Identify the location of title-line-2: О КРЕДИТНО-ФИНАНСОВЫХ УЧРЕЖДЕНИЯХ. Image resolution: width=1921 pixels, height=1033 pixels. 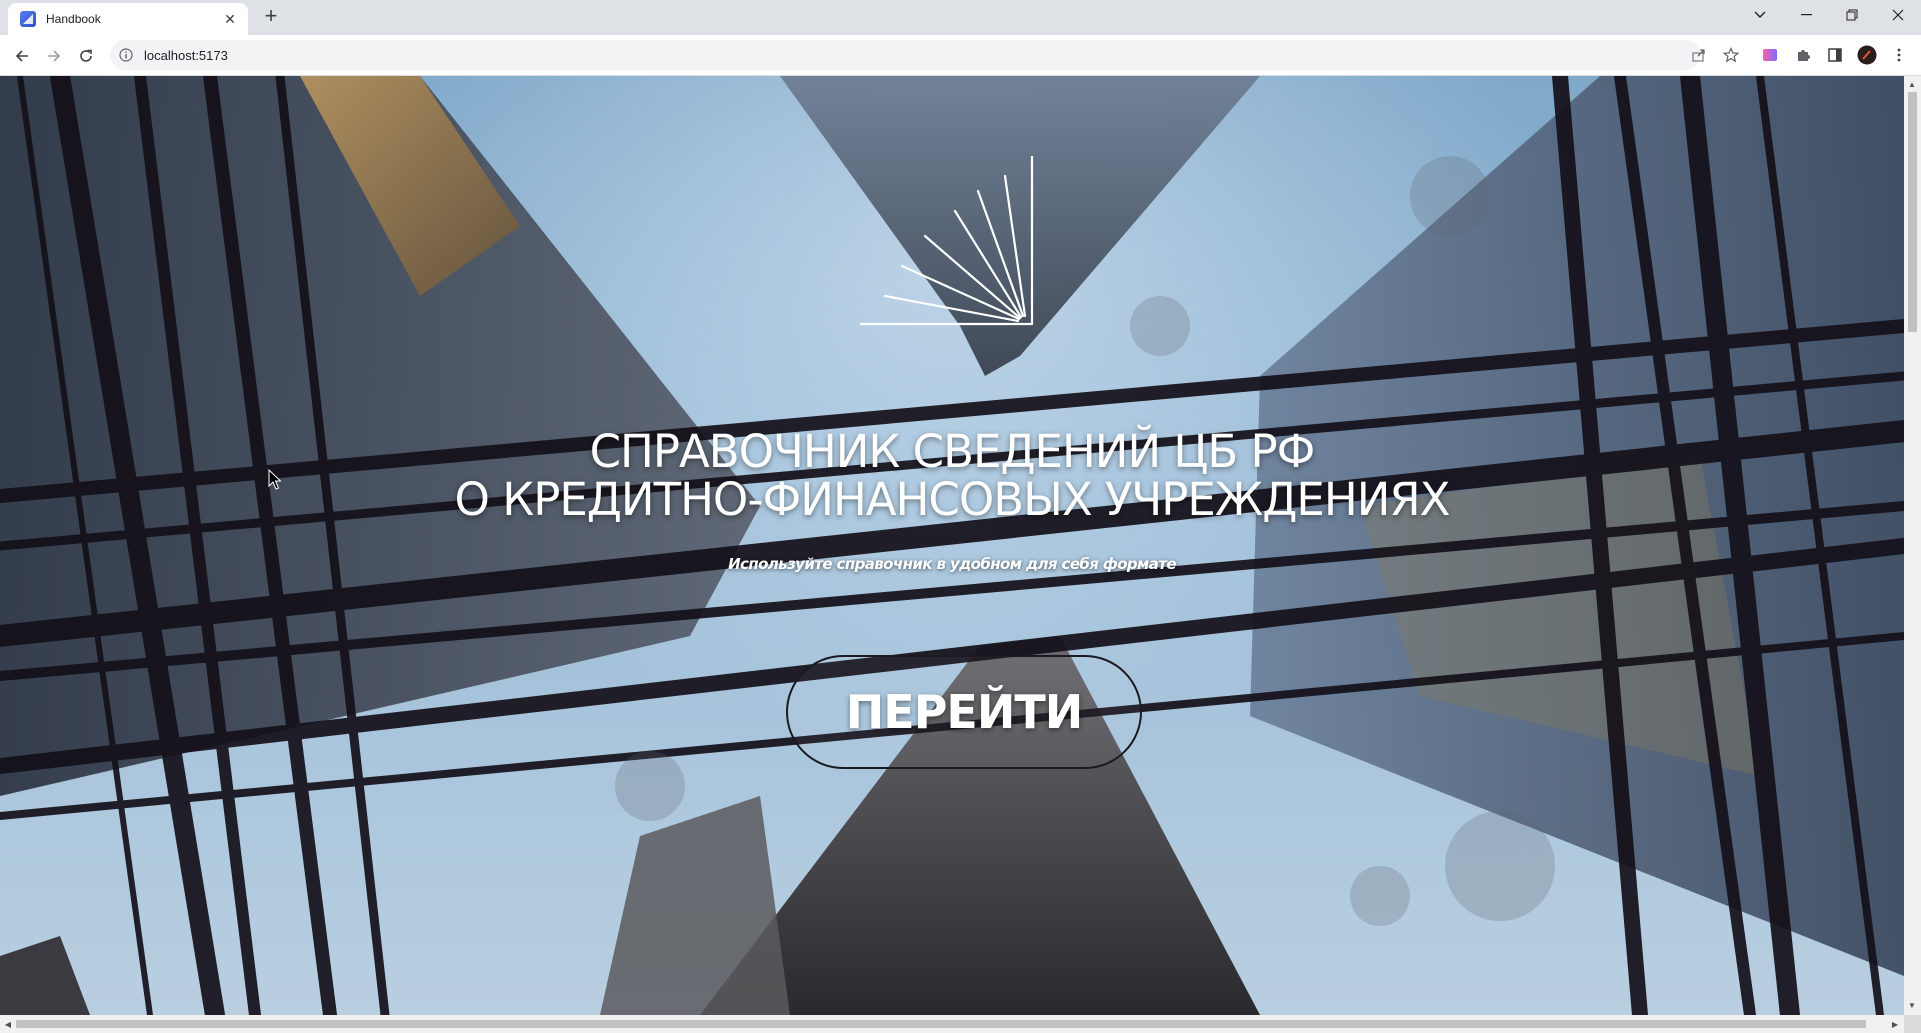
(952, 499).